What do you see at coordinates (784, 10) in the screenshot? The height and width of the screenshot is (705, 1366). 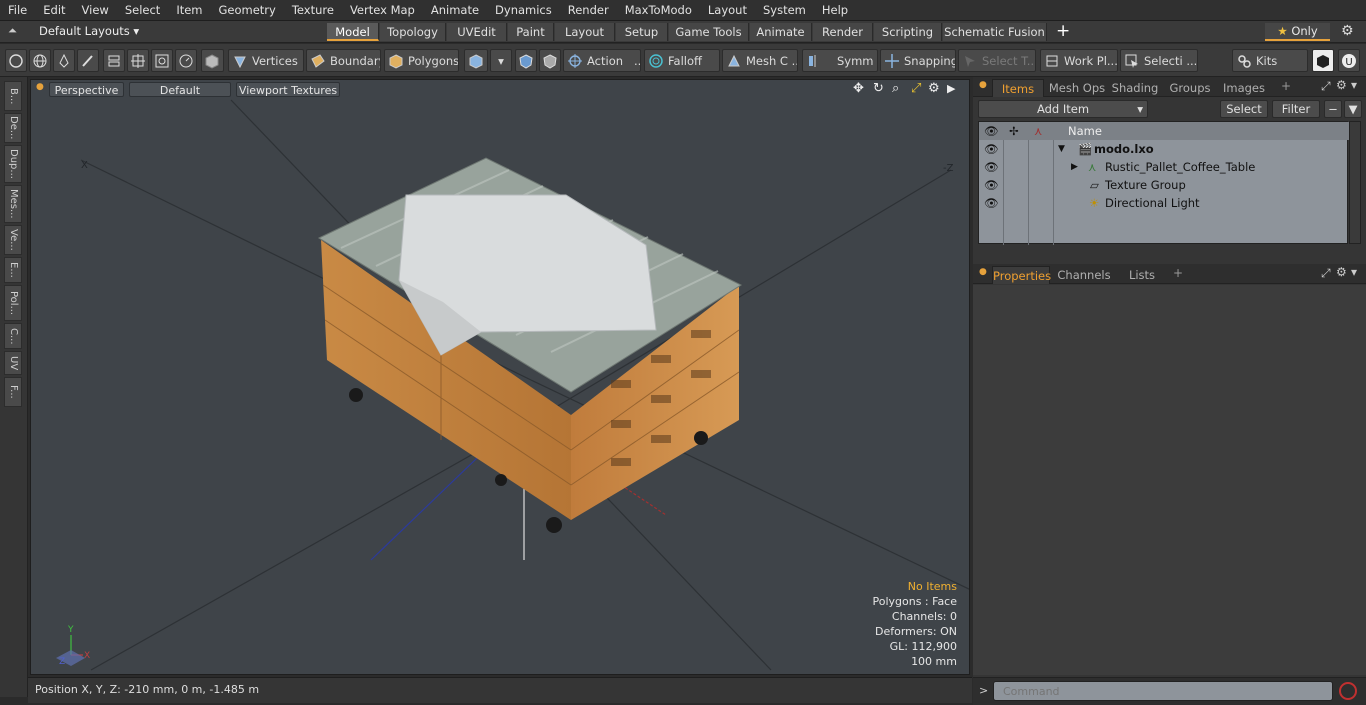 I see `menu-system: System` at bounding box center [784, 10].